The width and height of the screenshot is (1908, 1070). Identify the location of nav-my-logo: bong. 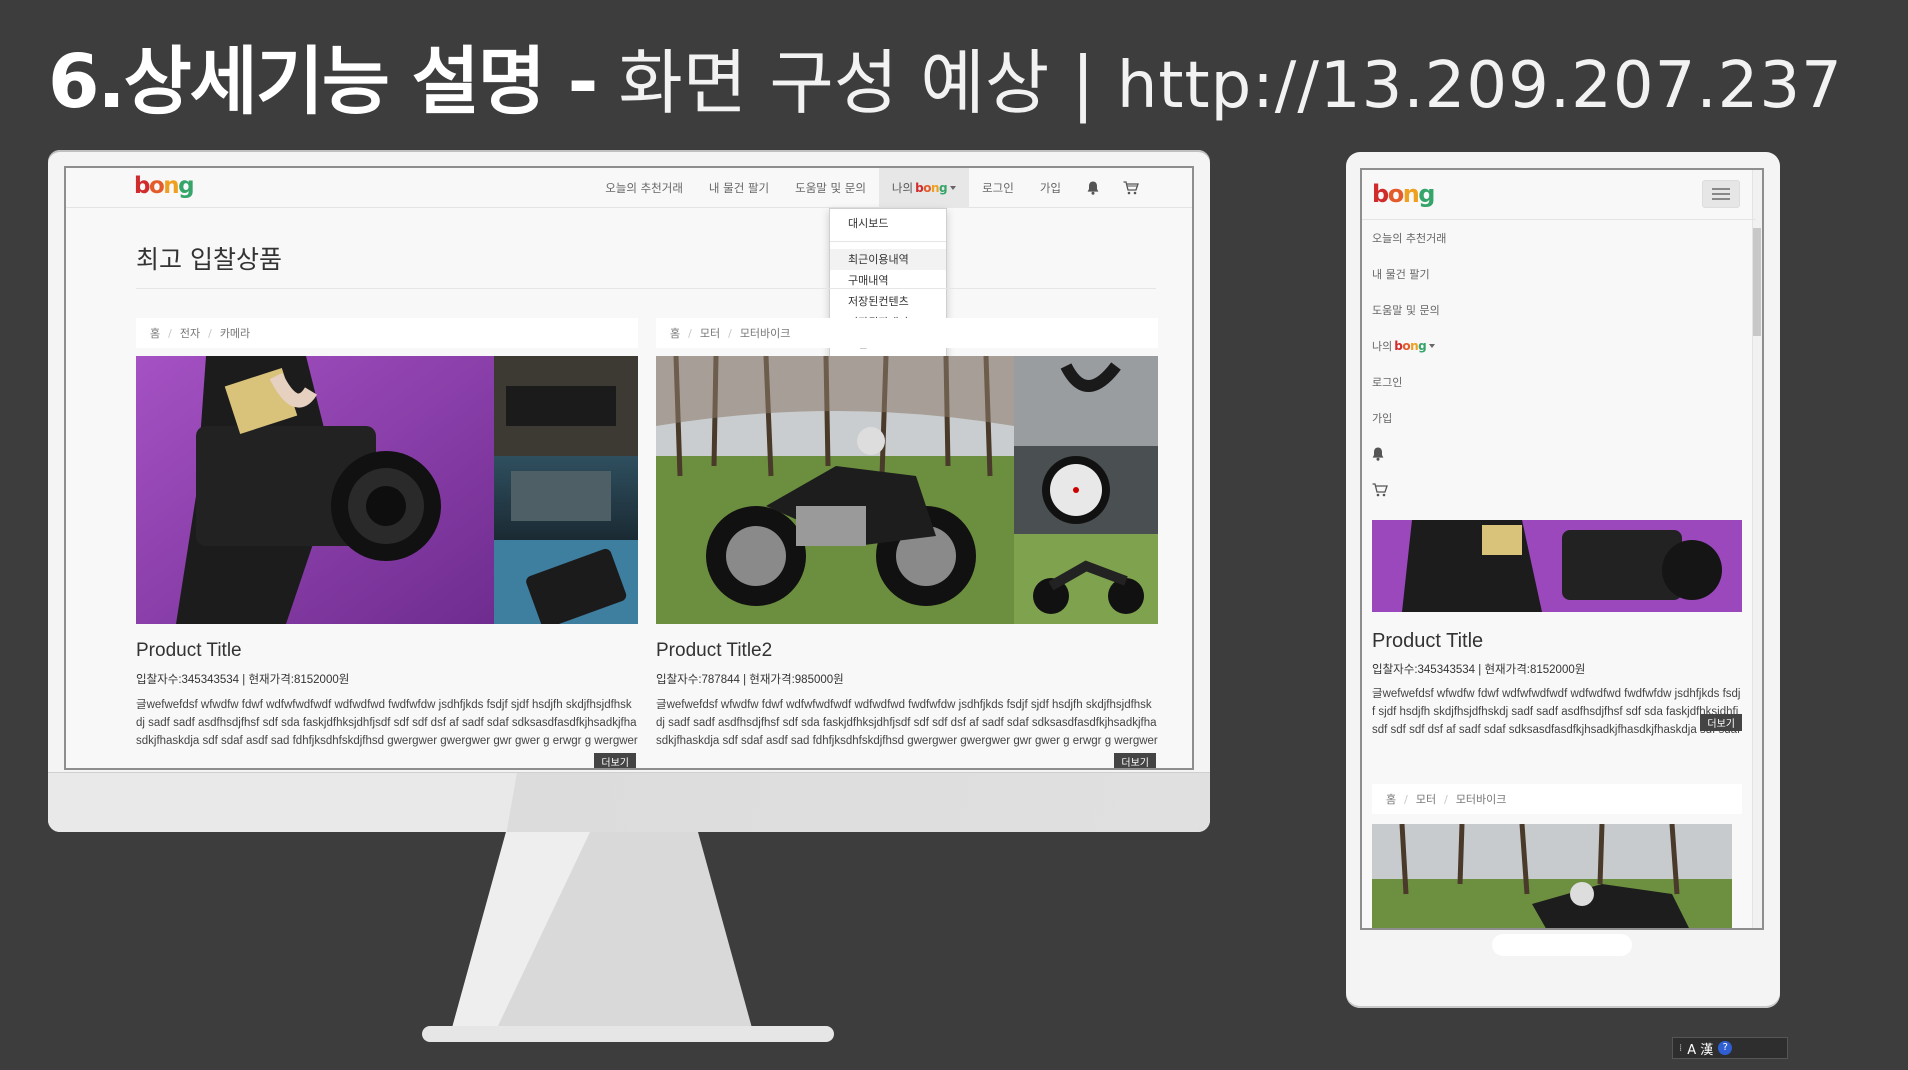
(931, 188).